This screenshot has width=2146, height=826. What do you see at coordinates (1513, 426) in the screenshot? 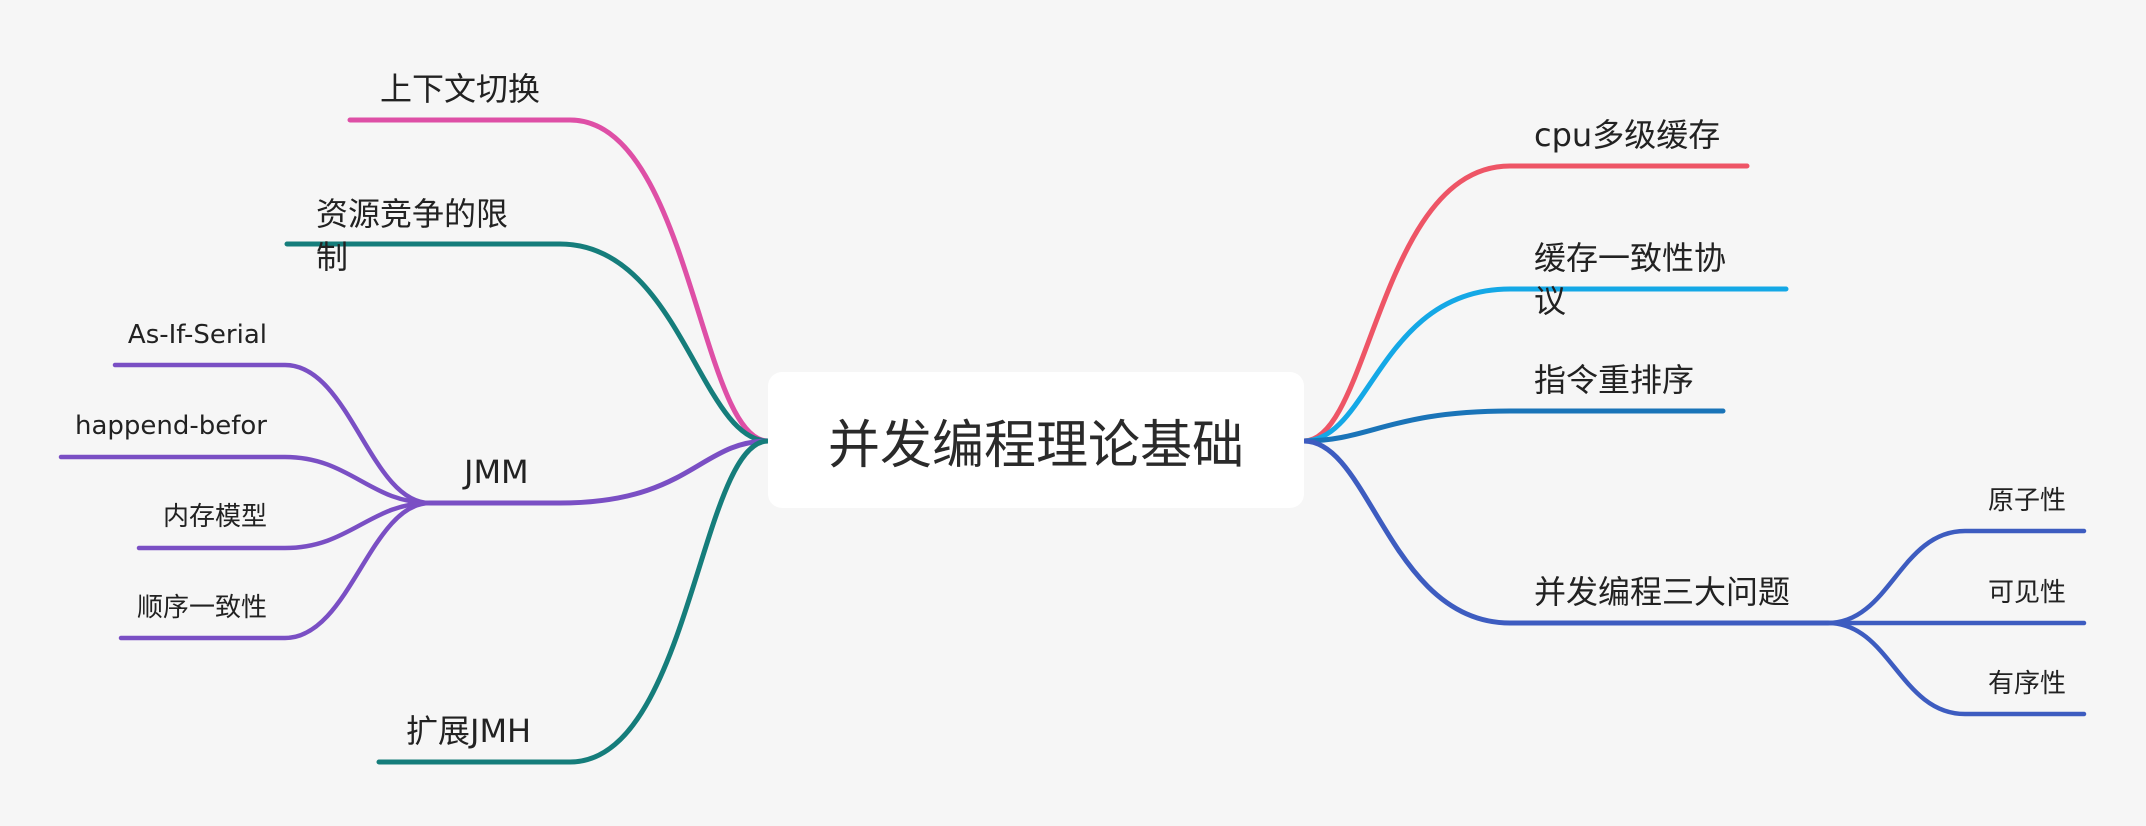
I see `connector-instruction-reorder` at bounding box center [1513, 426].